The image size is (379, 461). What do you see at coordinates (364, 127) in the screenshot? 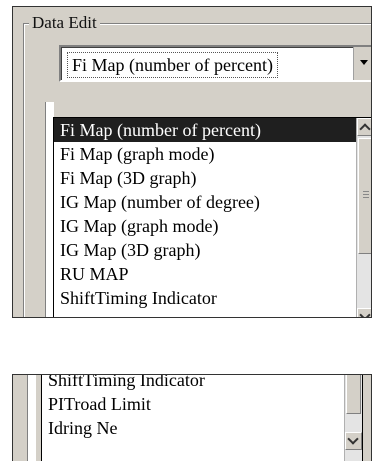
I see `chevron-up-icon` at bounding box center [364, 127].